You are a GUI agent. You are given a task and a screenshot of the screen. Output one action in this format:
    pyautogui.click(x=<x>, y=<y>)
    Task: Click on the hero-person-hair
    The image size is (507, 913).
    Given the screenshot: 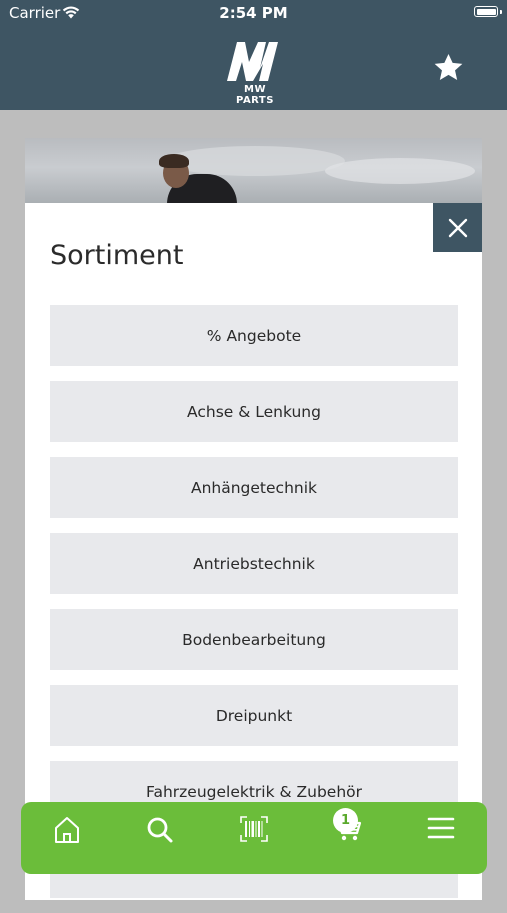 What is the action you would take?
    pyautogui.click(x=174, y=161)
    